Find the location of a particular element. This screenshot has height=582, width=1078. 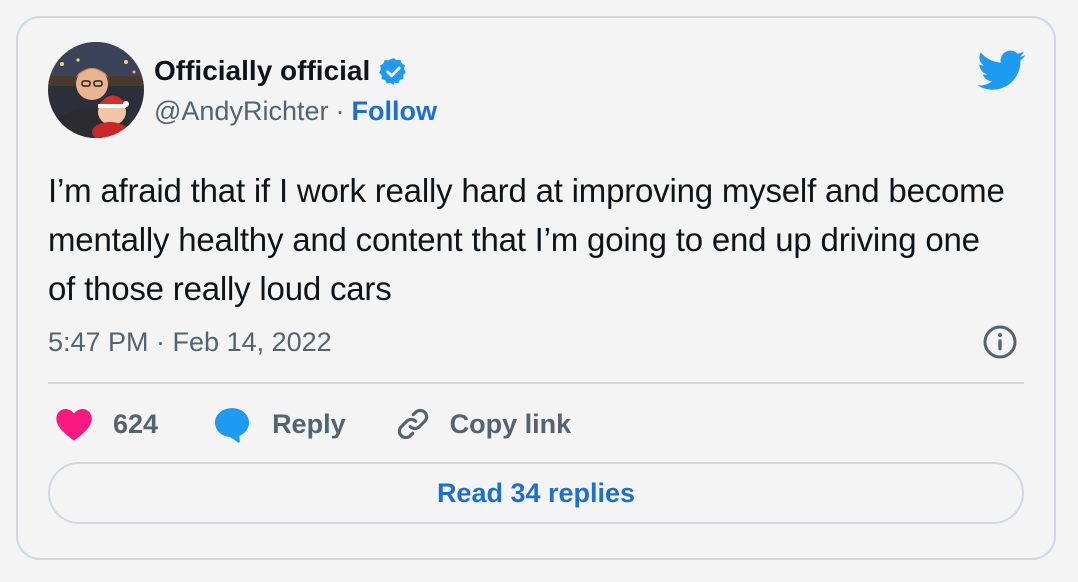

author-name-row: Officially official is located at coordinates (281, 71).